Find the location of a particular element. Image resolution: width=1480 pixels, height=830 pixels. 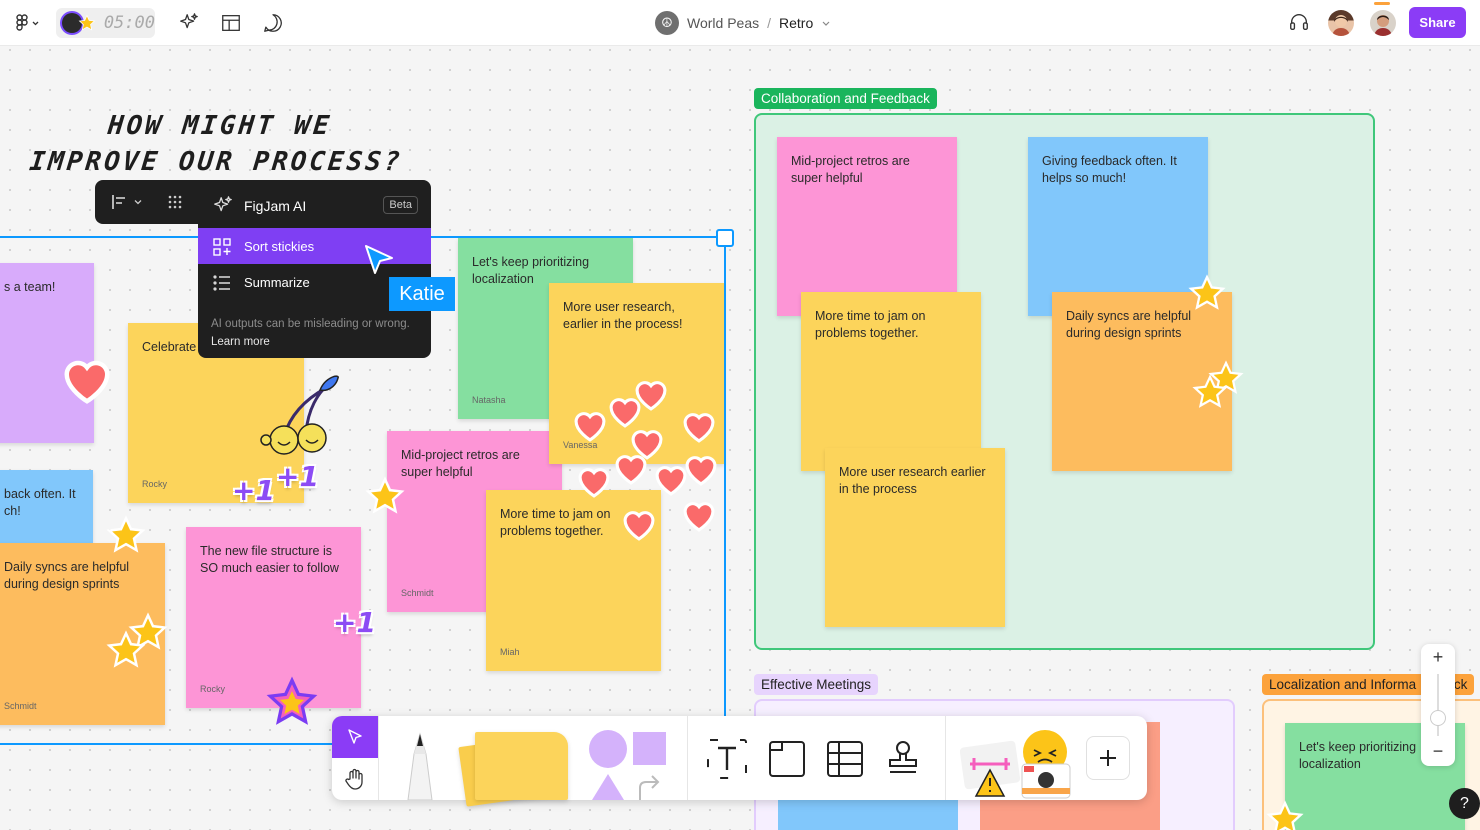

hand-tool is located at coordinates (355, 779).